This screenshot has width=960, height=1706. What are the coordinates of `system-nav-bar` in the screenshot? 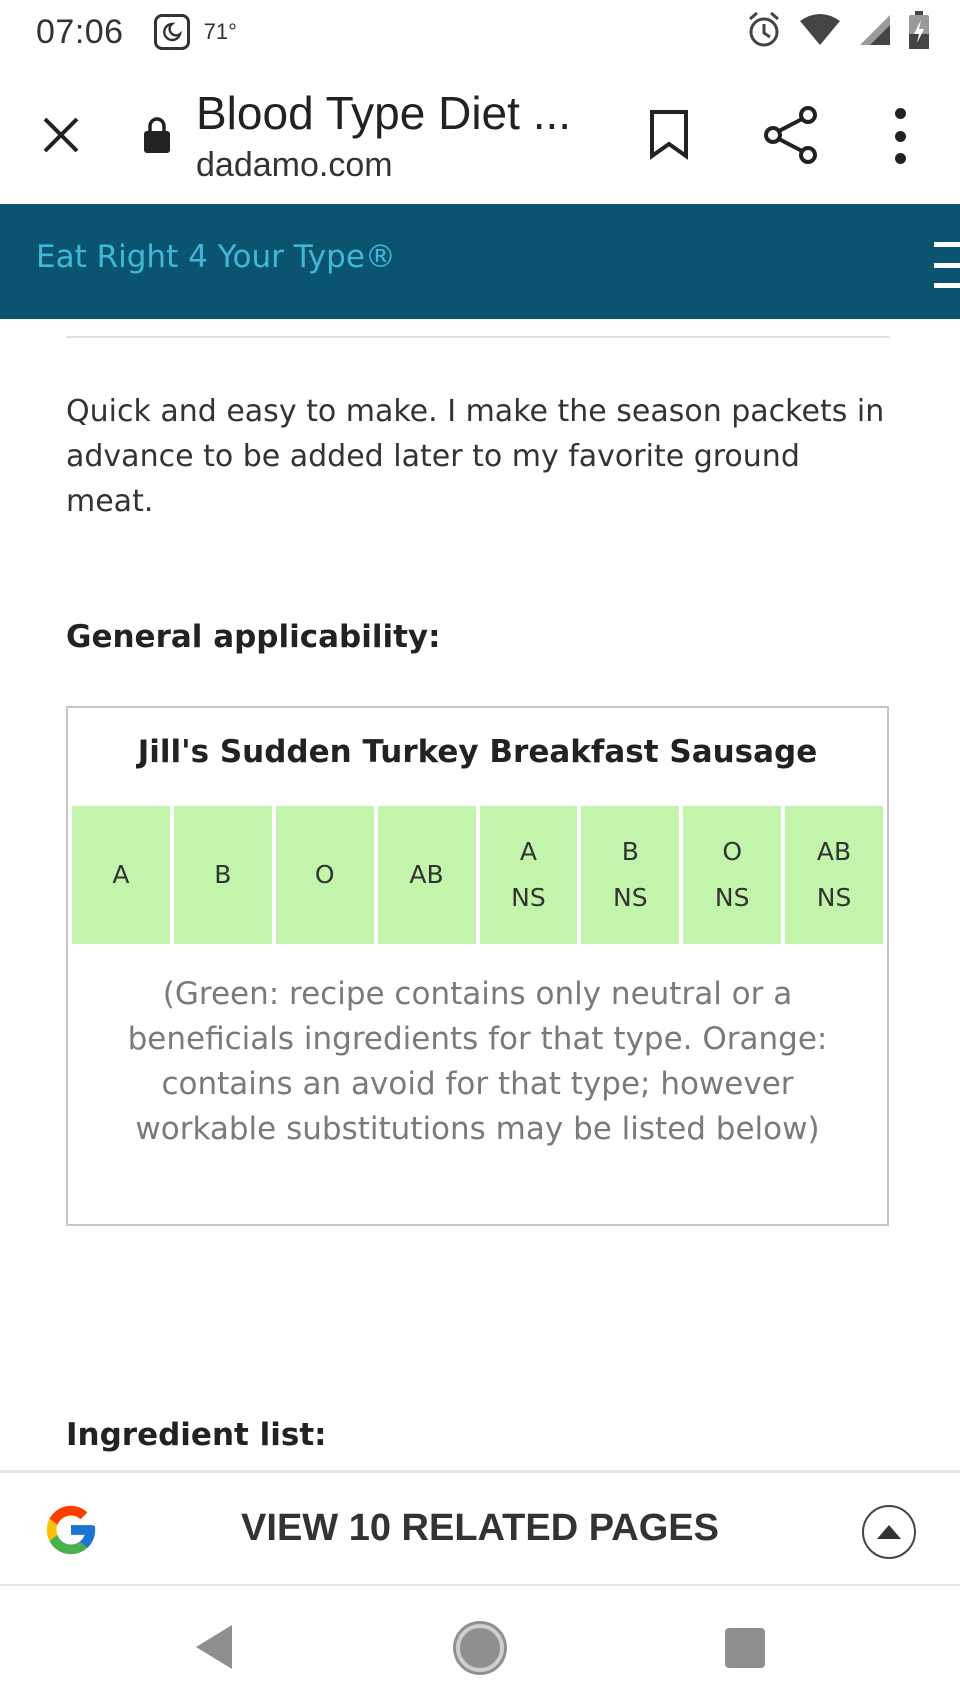 It's located at (480, 1647).